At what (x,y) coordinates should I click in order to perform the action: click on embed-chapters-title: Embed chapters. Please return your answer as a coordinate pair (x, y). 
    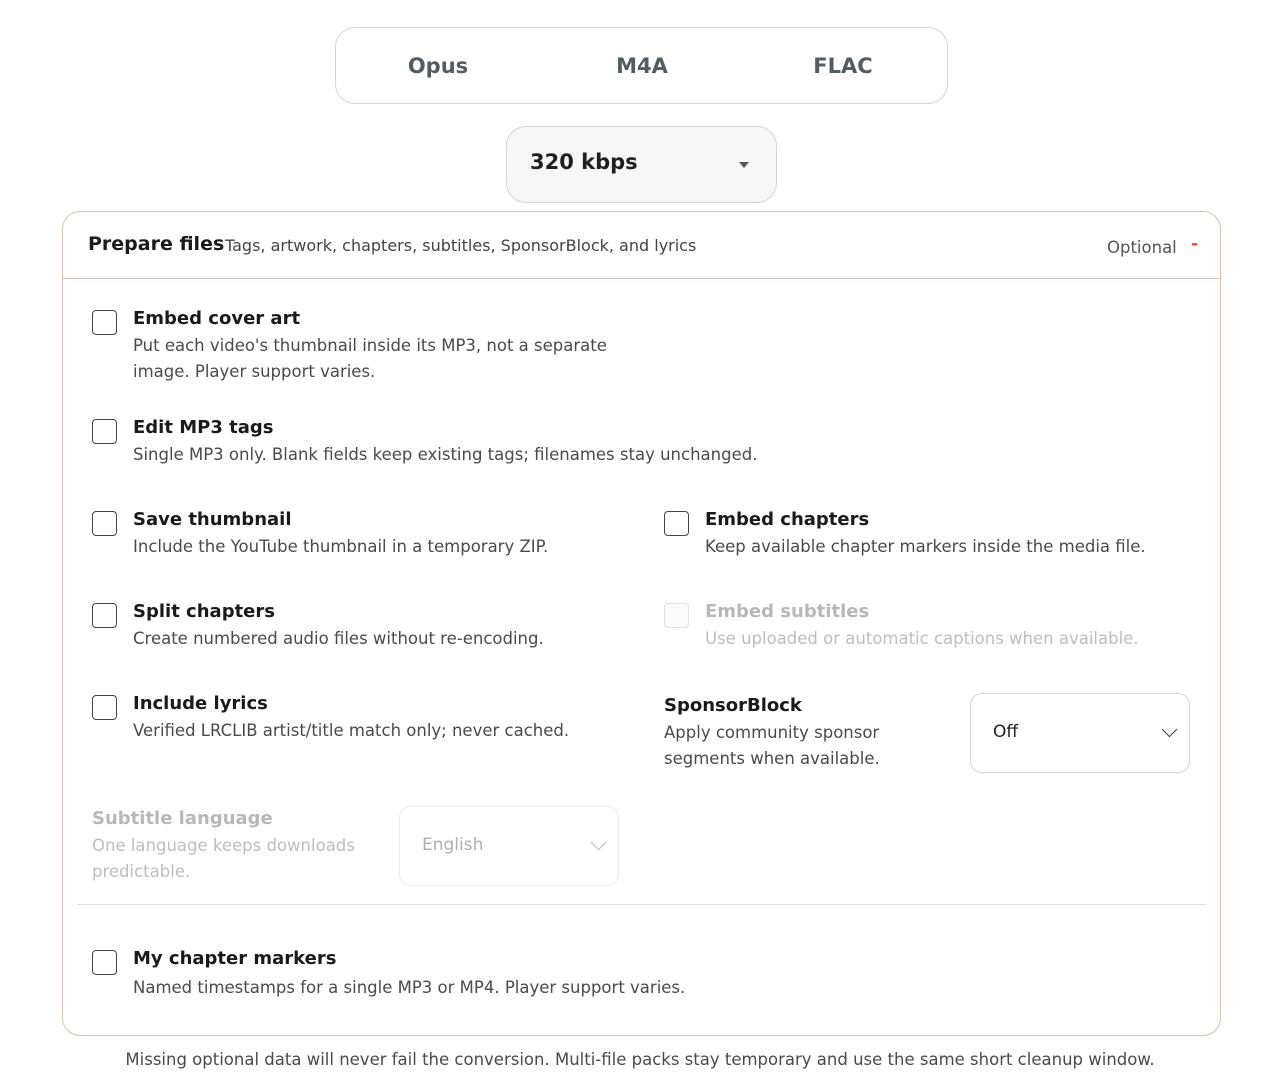
    Looking at the image, I should click on (787, 519).